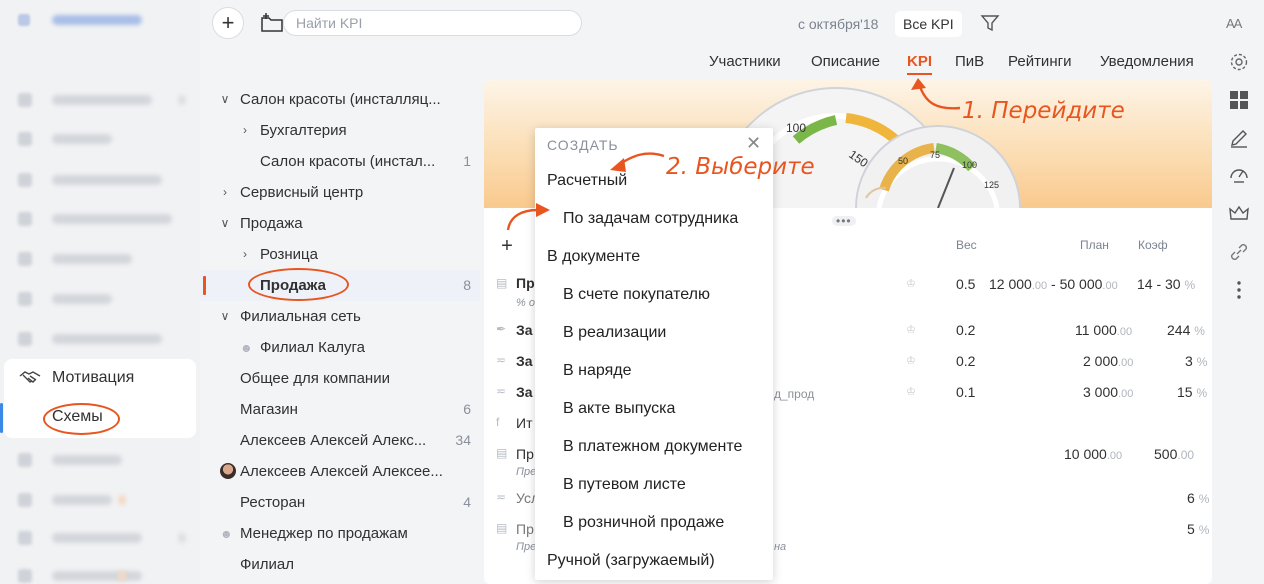 This screenshot has height=584, width=1264. What do you see at coordinates (1239, 100) in the screenshot?
I see `grid-icon` at bounding box center [1239, 100].